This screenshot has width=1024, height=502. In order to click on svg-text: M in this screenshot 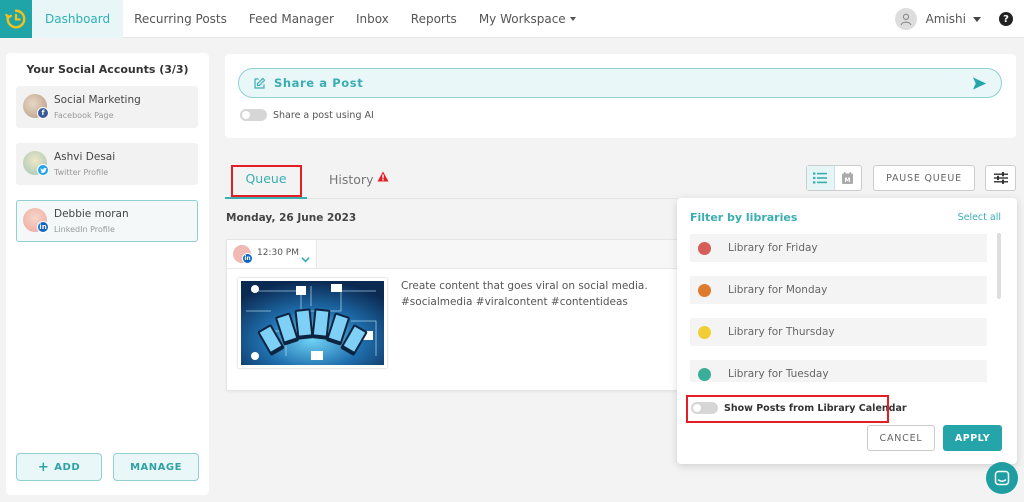, I will do `click(848, 180)`.